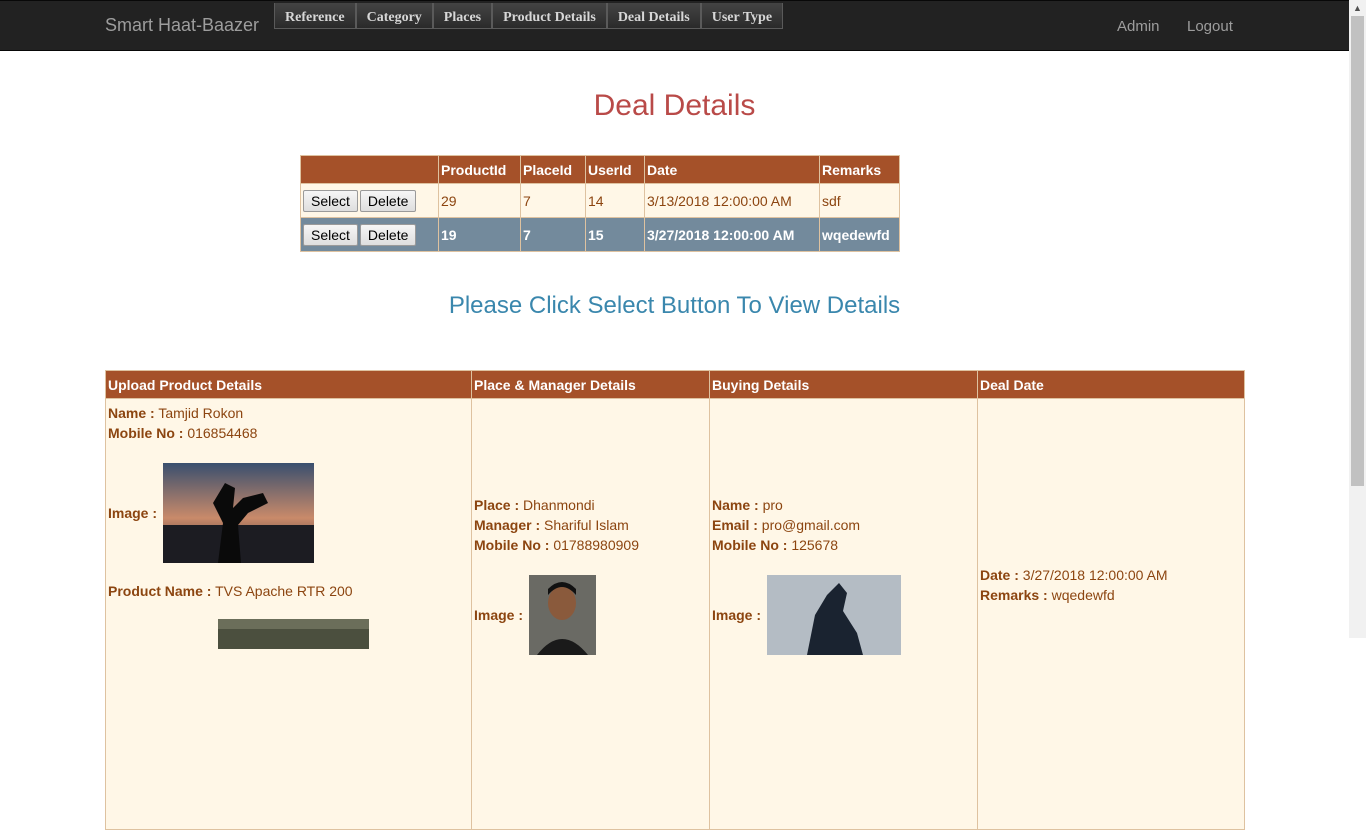 This screenshot has width=1366, height=830. I want to click on page-title: Deal Details, so click(674, 105).